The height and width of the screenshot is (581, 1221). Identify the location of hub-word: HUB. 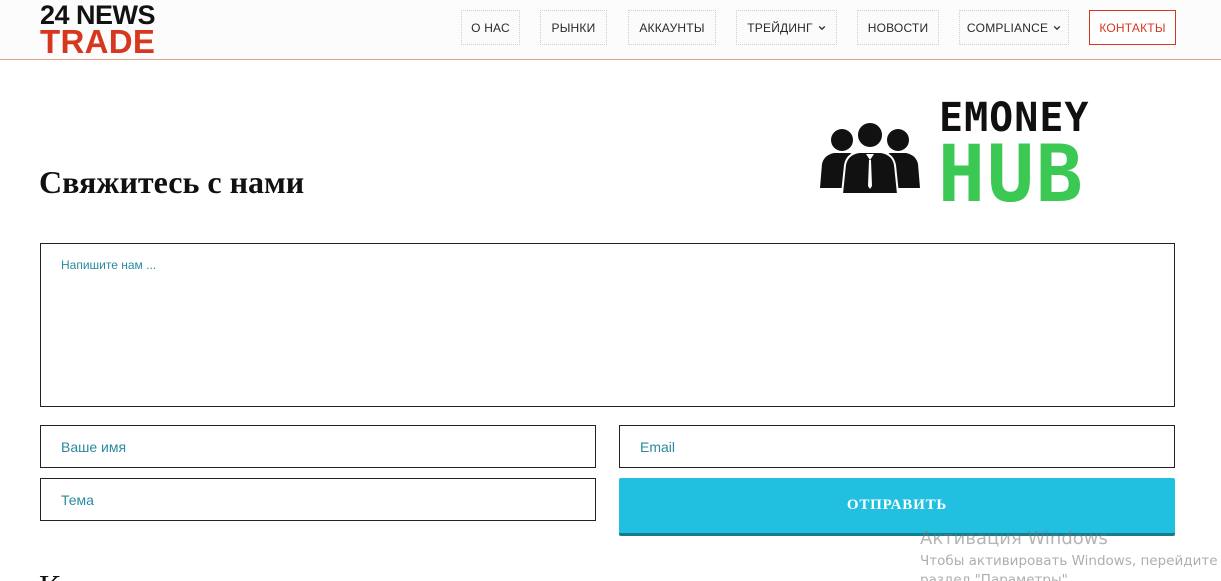
(1011, 175).